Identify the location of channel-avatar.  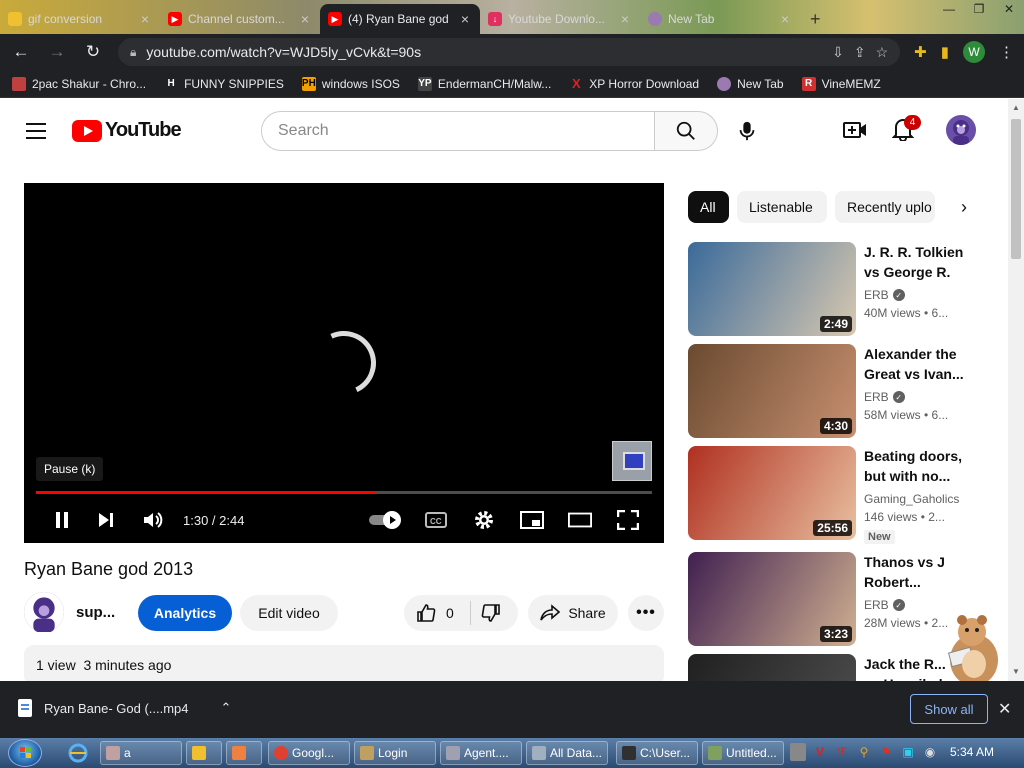
(44, 612).